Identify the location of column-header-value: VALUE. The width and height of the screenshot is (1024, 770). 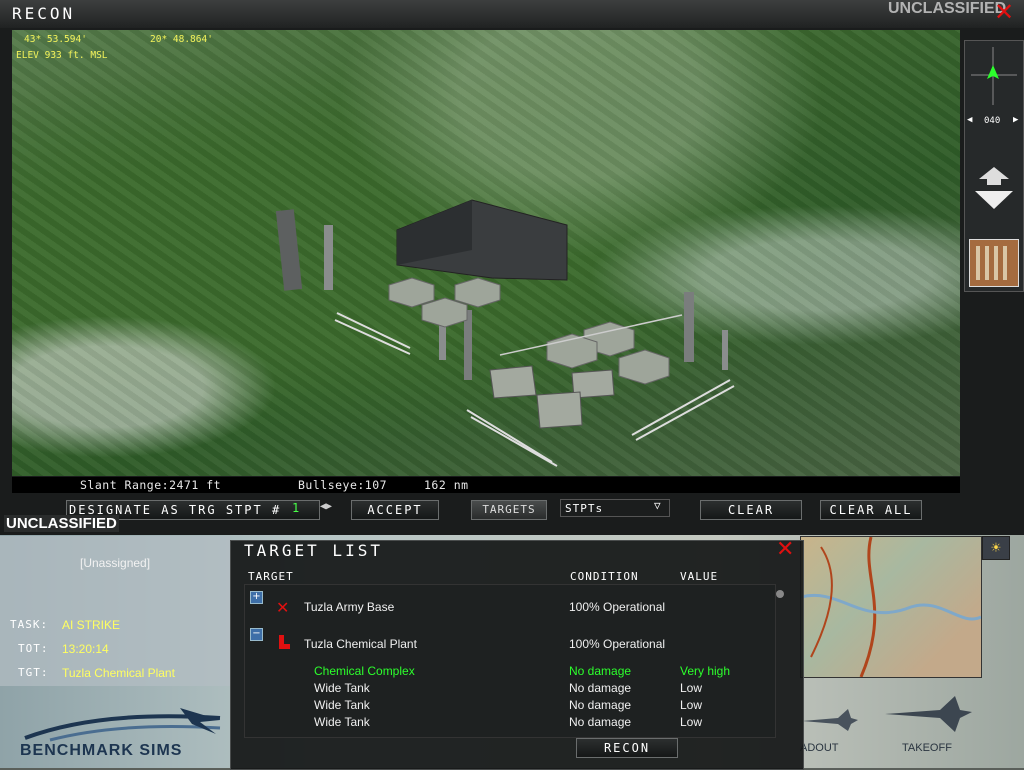
(699, 576).